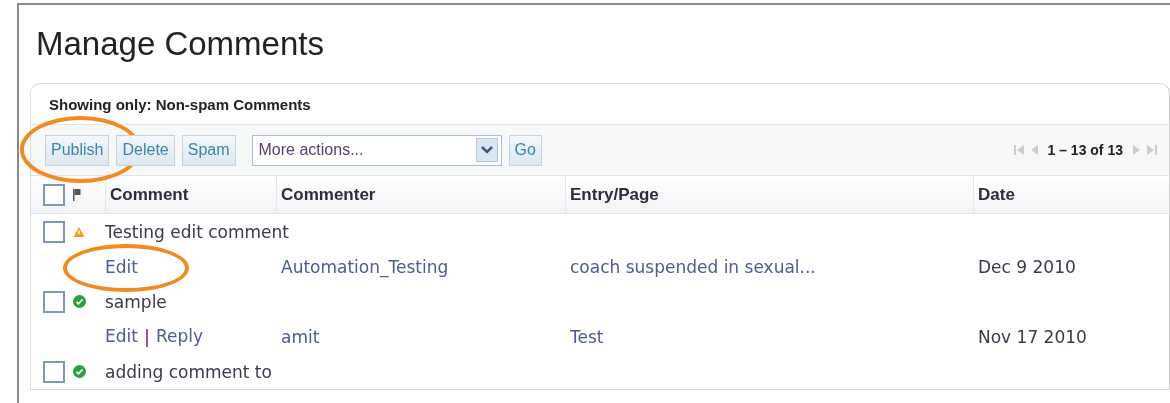 The width and height of the screenshot is (1170, 403). I want to click on chevron-down-icon, so click(486, 150).